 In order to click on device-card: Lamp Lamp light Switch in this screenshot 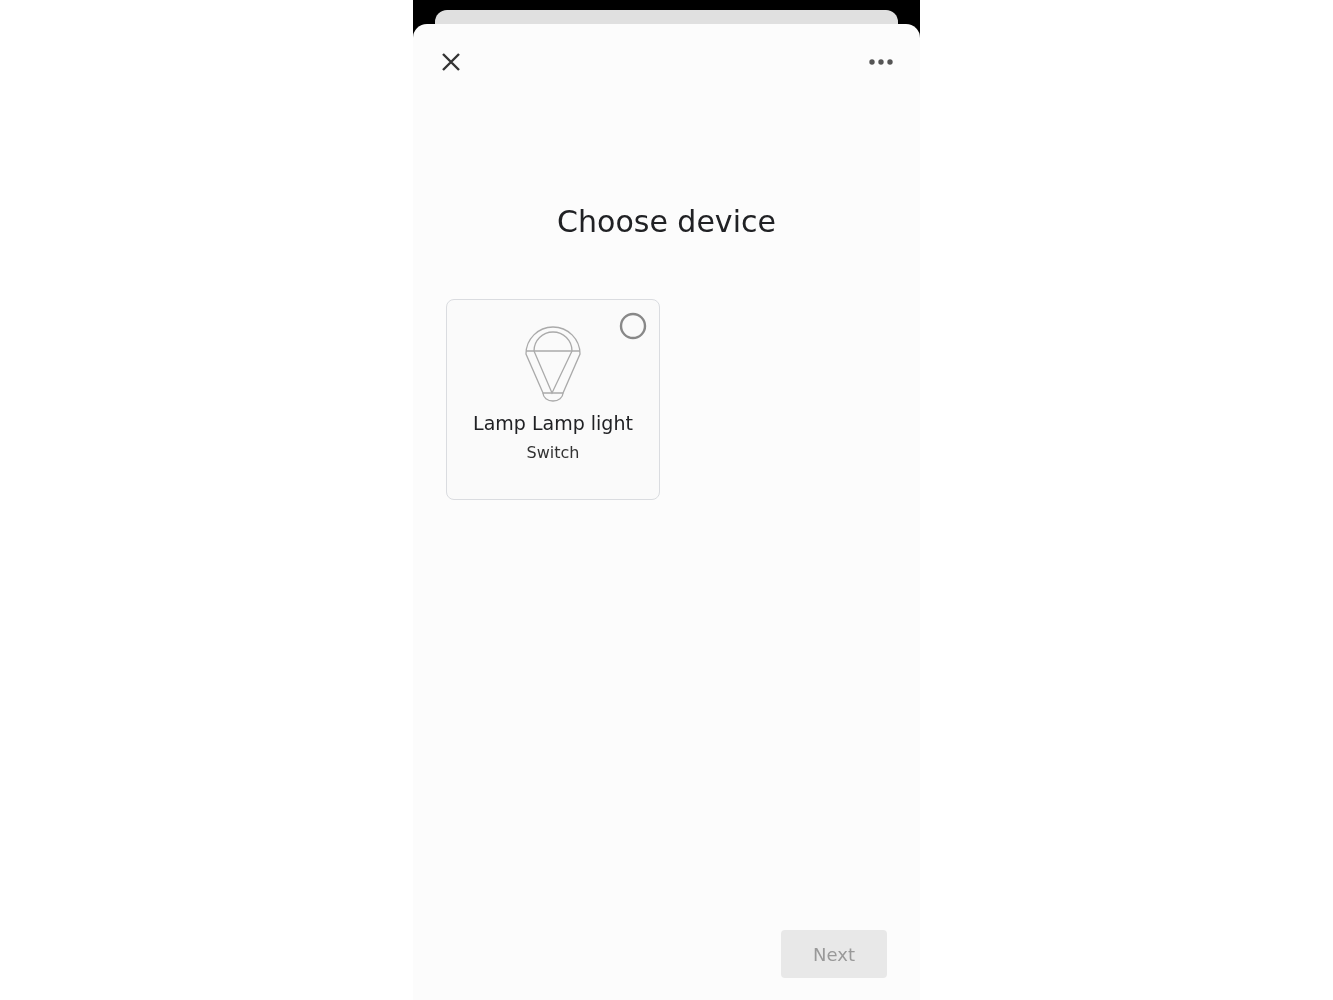, I will do `click(553, 399)`.